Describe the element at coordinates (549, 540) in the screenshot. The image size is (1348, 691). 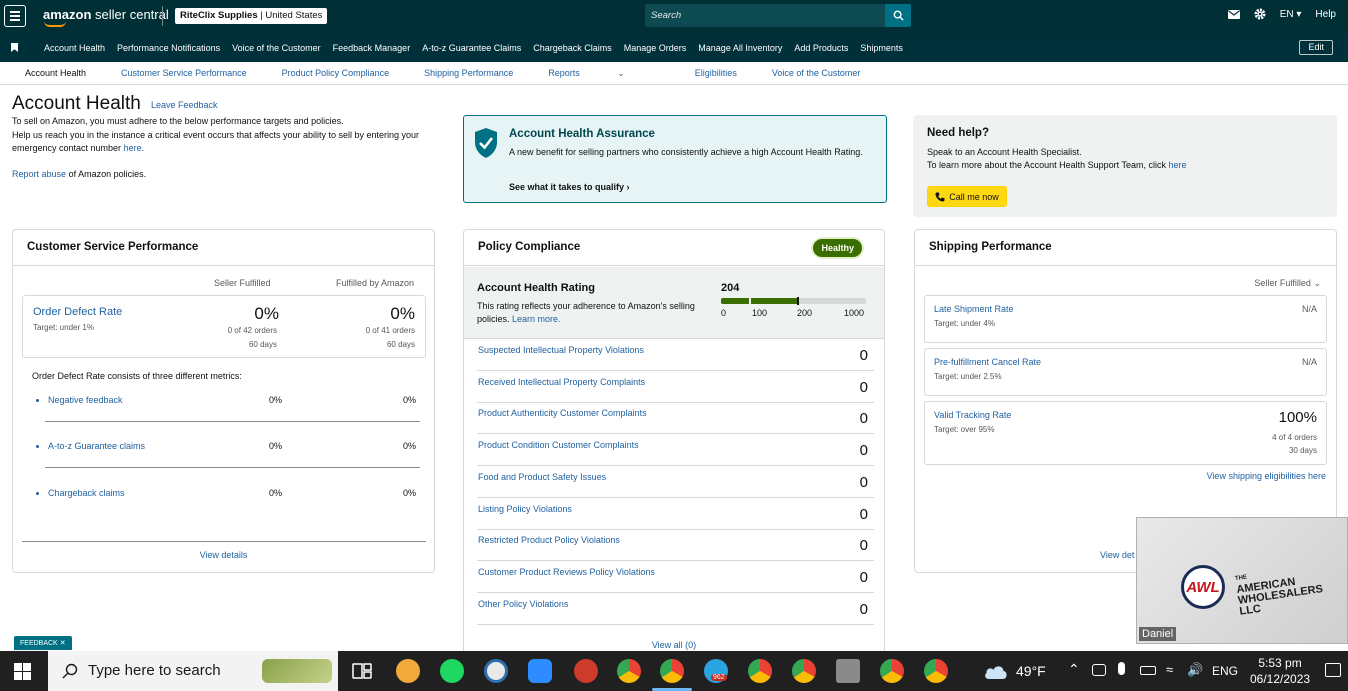
I see `policy-row-link: Restricted Product Policy Violations` at that location.